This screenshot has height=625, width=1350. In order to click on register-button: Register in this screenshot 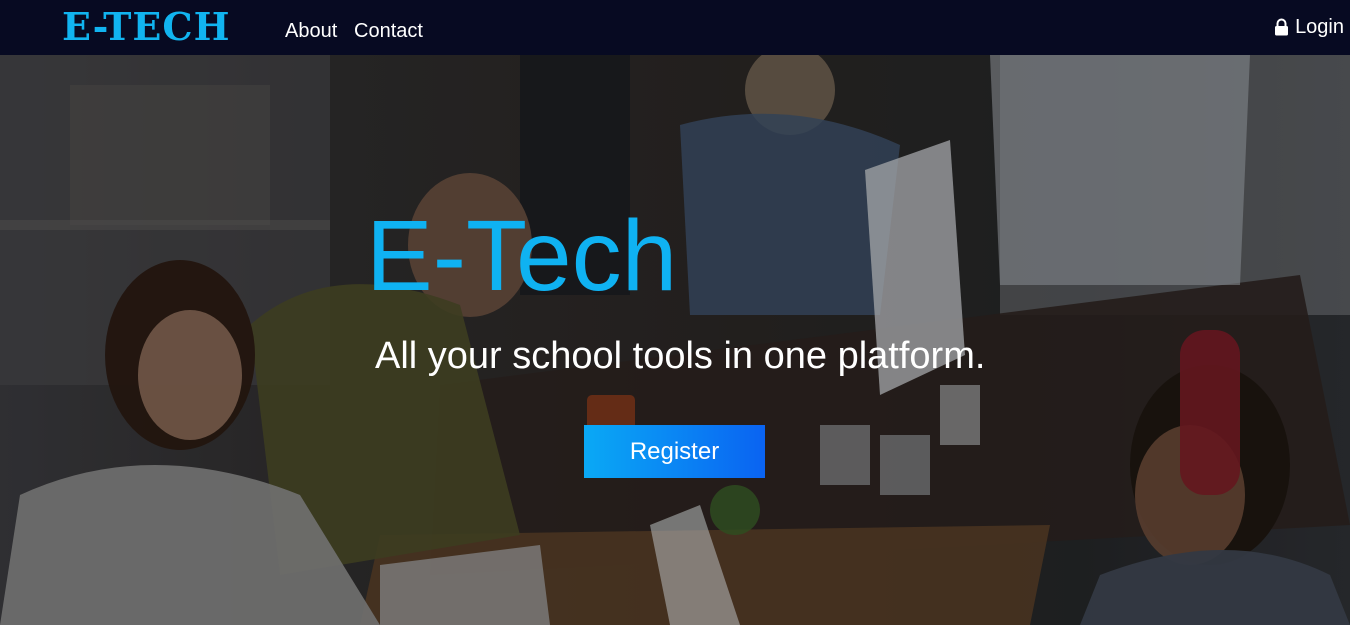, I will do `click(674, 451)`.